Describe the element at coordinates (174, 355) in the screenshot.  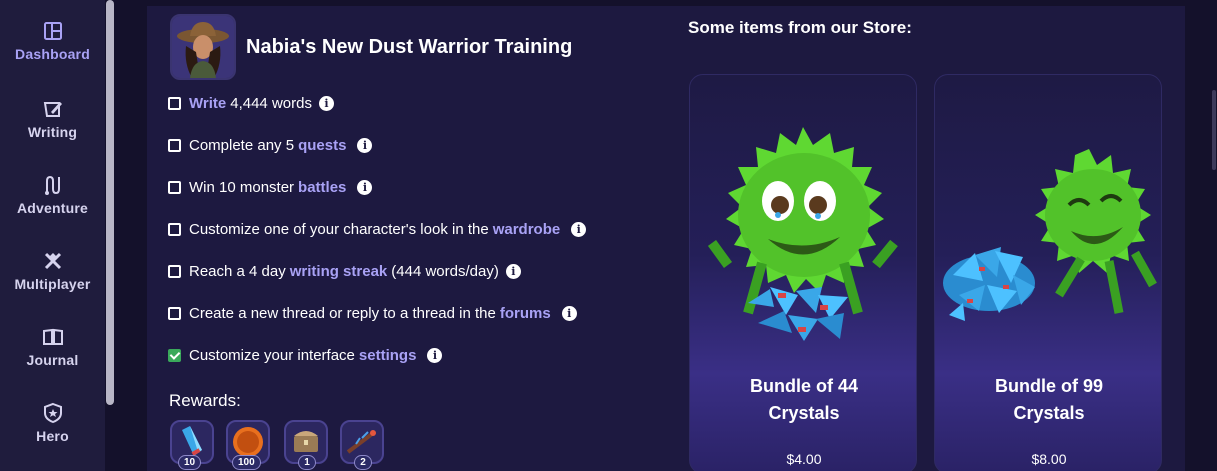
I see `task-checkbox-checked` at that location.